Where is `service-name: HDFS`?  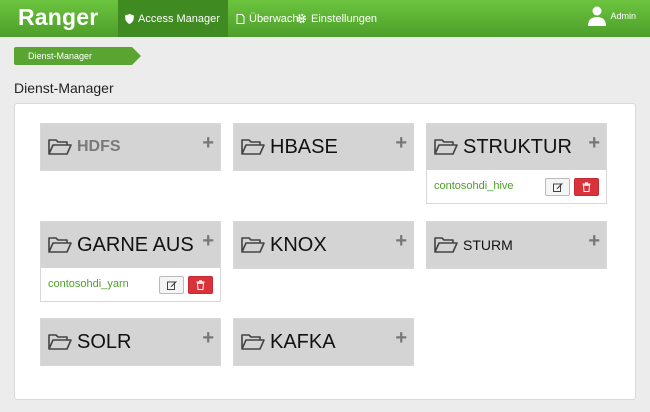
service-name: HDFS is located at coordinates (99, 146).